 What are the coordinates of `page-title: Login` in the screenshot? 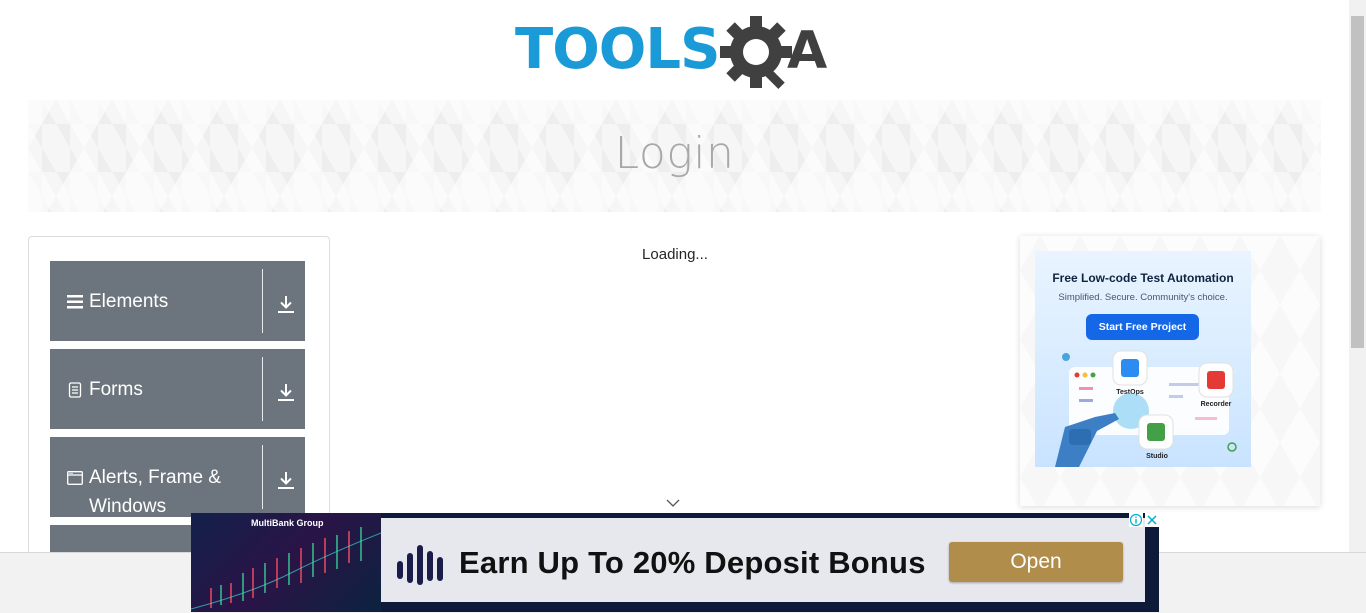 It's located at (674, 153).